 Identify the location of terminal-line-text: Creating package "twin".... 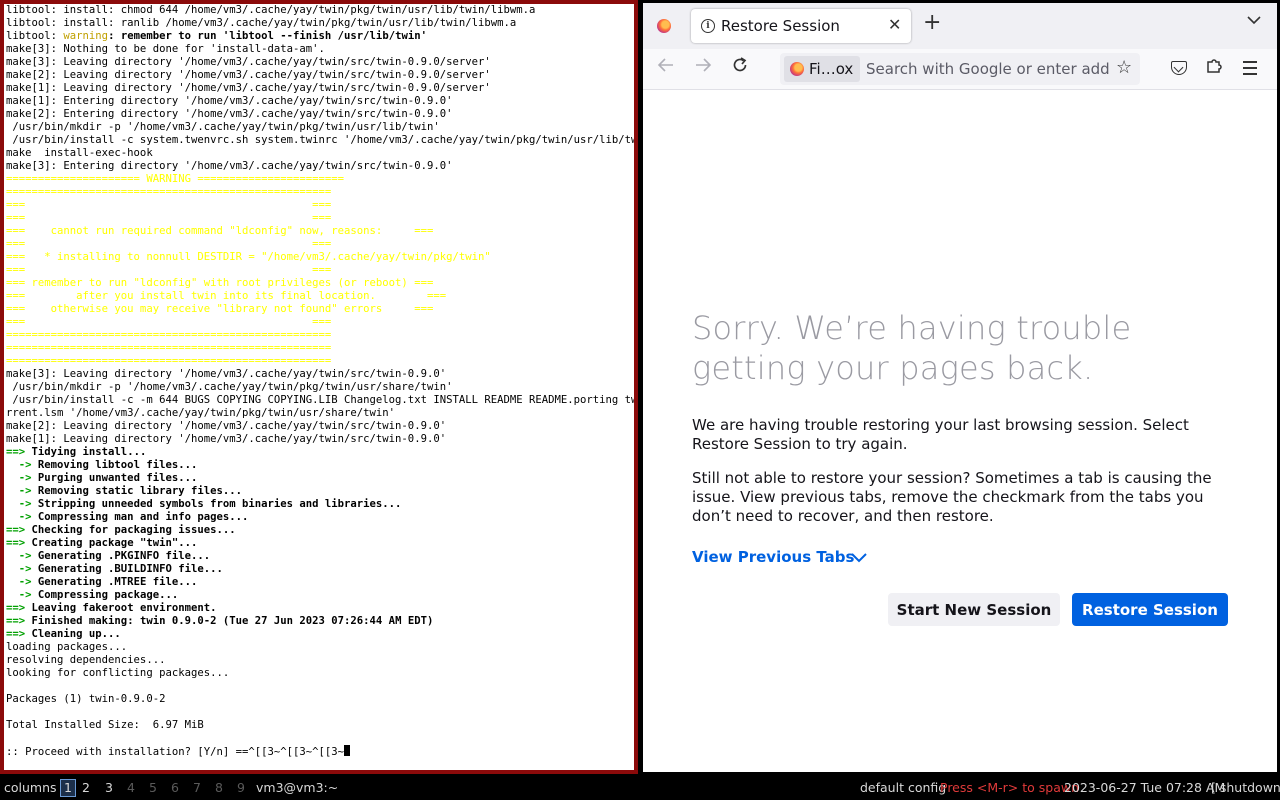
(111, 543).